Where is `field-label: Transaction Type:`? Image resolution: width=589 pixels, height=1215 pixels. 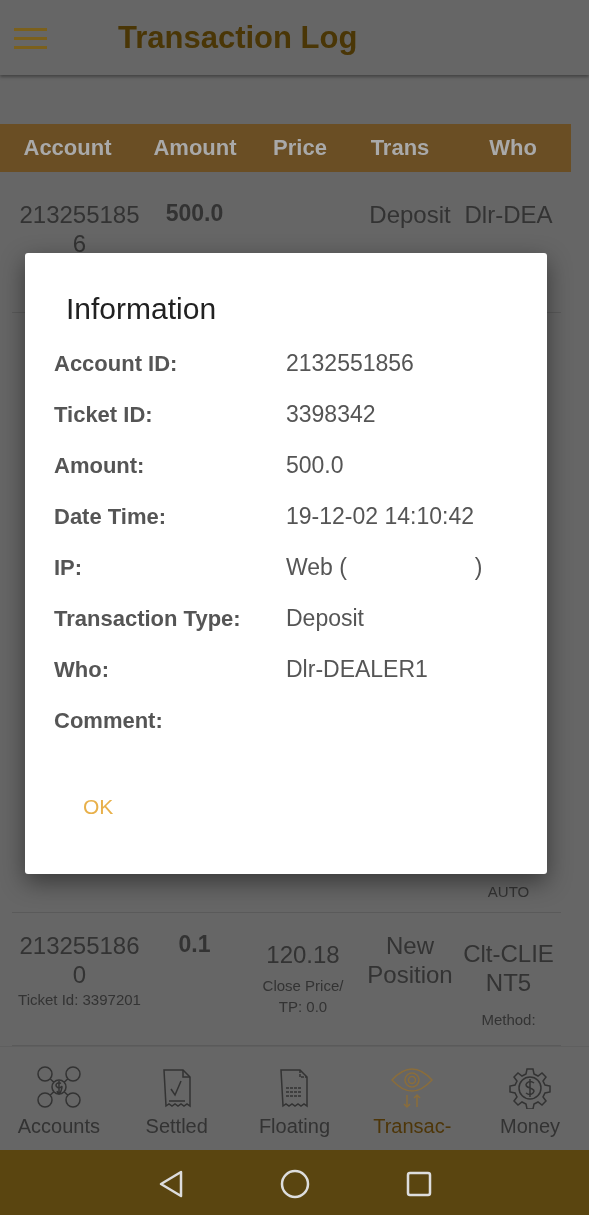
field-label: Transaction Type: is located at coordinates (148, 619).